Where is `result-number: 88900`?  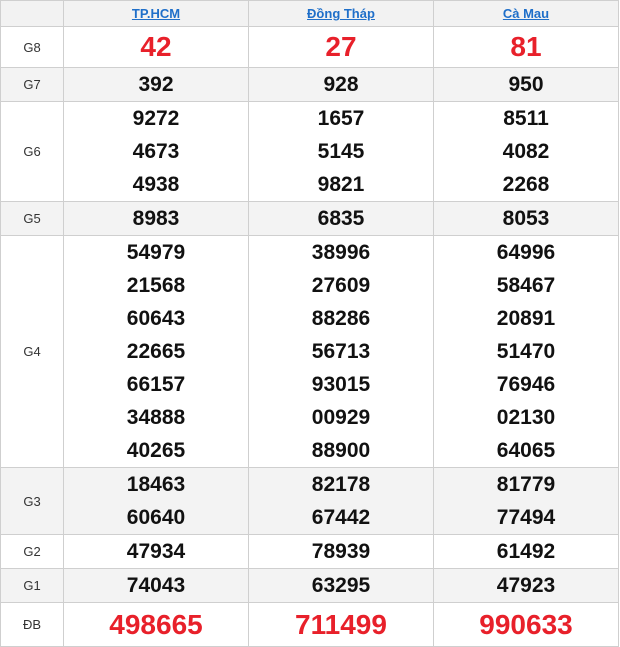
result-number: 88900 is located at coordinates (341, 450).